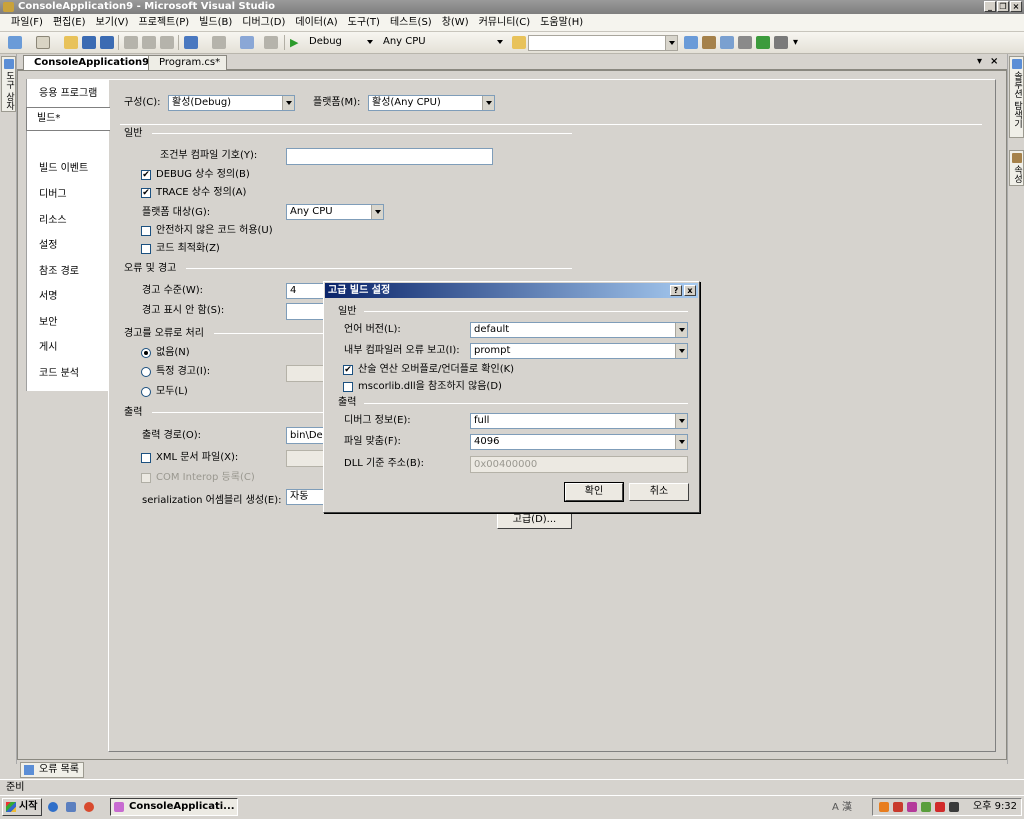 Image resolution: width=1024 pixels, height=819 pixels. What do you see at coordinates (305, 373) in the screenshot?
I see `specific-warnings-input` at bounding box center [305, 373].